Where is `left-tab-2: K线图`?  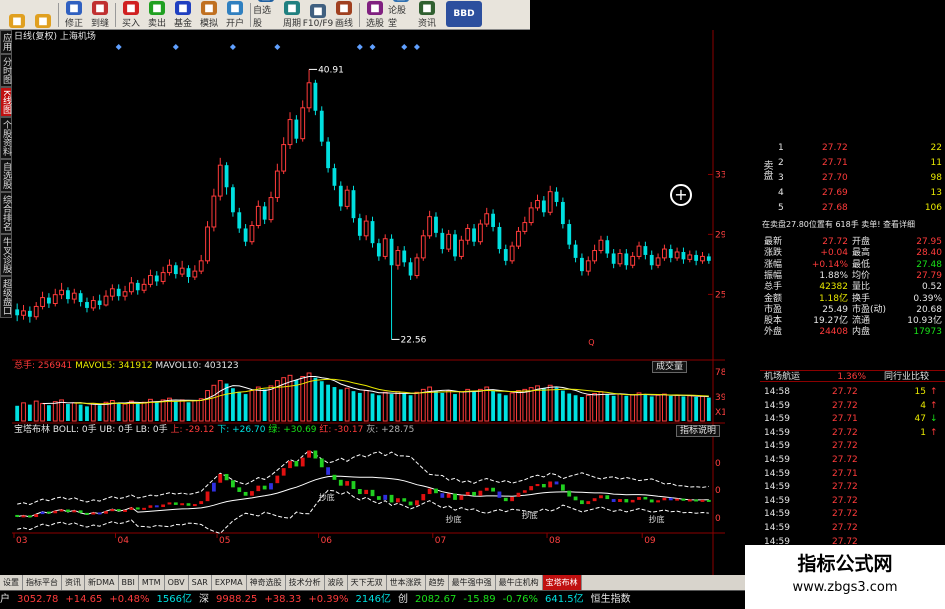
left-tab-2: K线图 is located at coordinates (6, 102).